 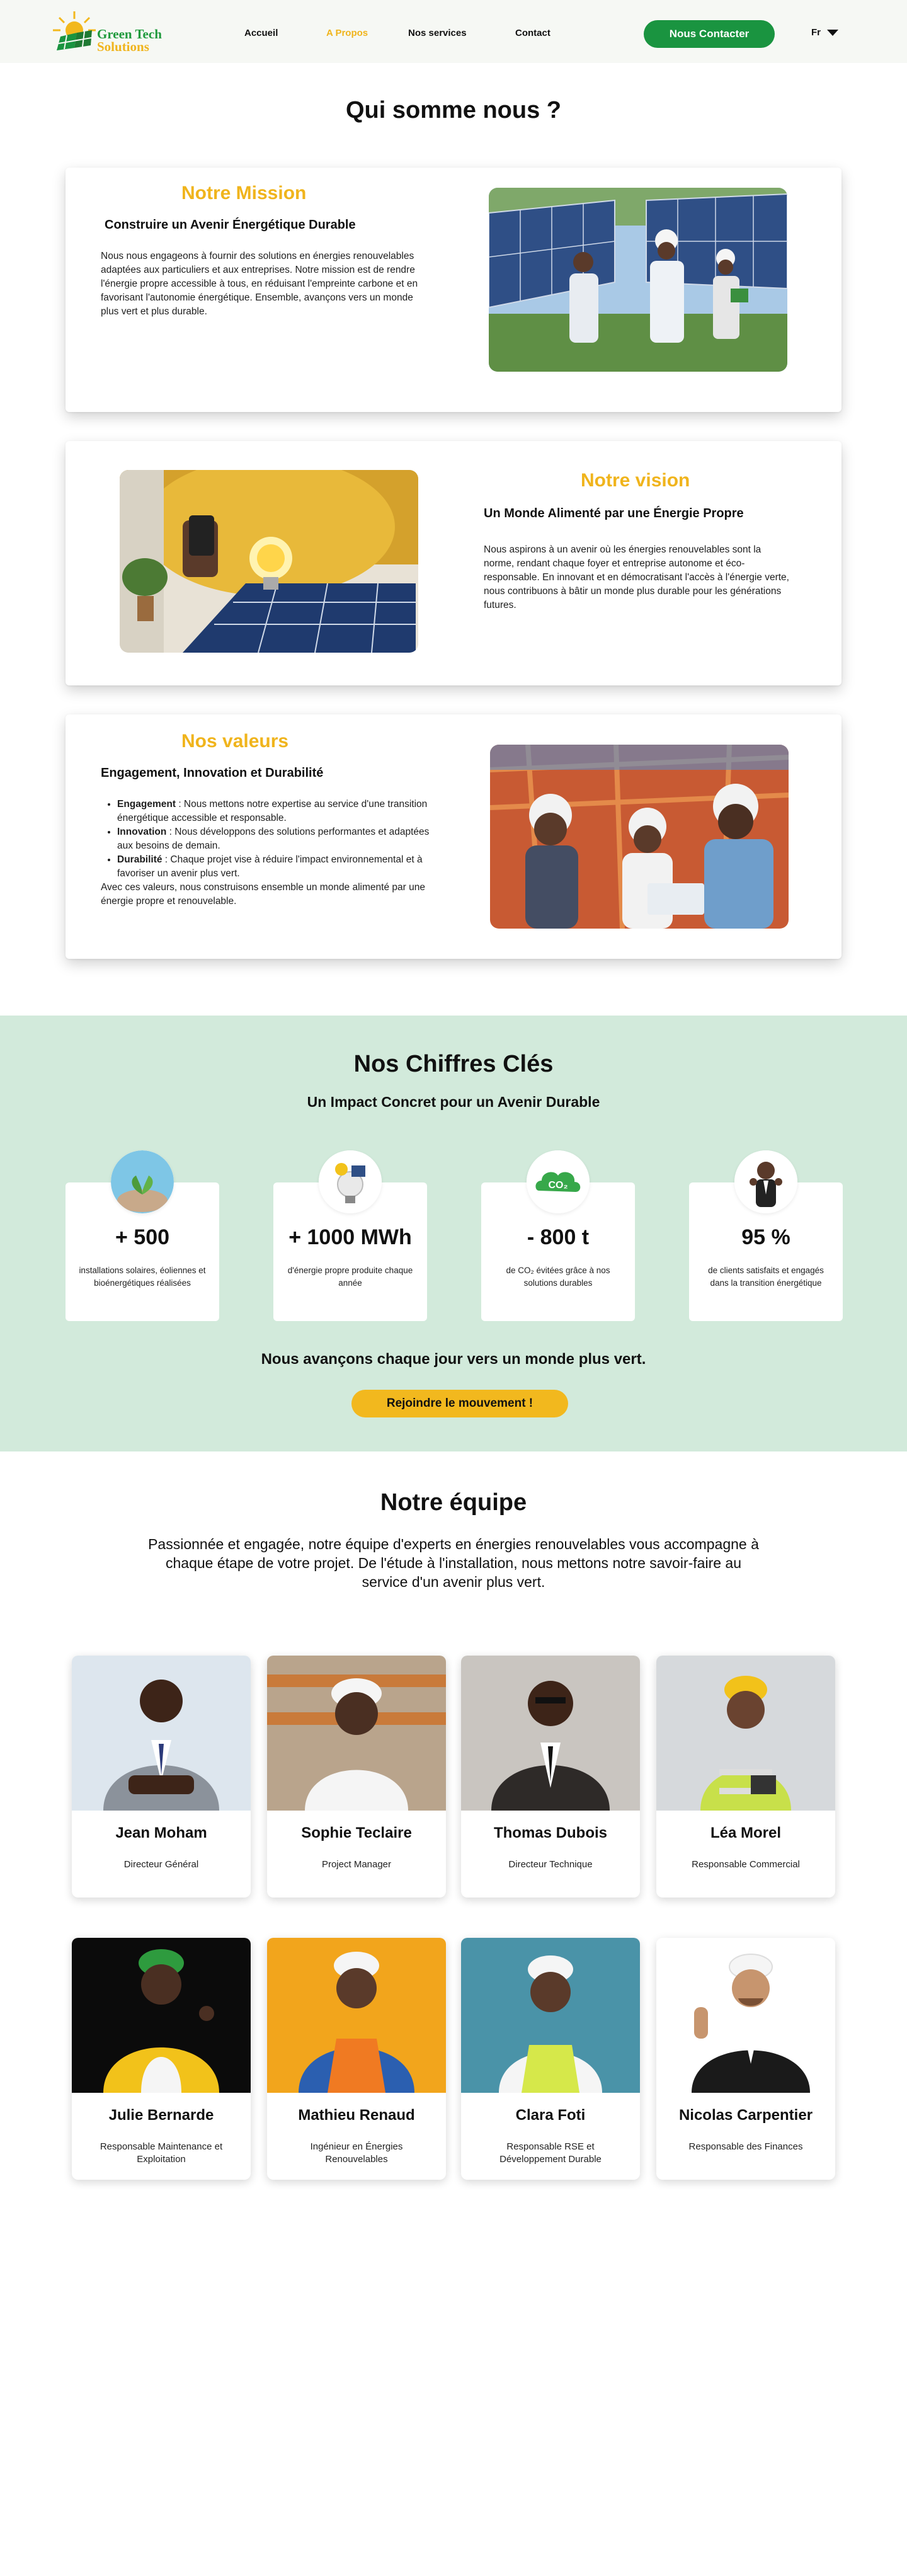 What do you see at coordinates (745, 2146) in the screenshot?
I see `member-role: Responsable des Finances` at bounding box center [745, 2146].